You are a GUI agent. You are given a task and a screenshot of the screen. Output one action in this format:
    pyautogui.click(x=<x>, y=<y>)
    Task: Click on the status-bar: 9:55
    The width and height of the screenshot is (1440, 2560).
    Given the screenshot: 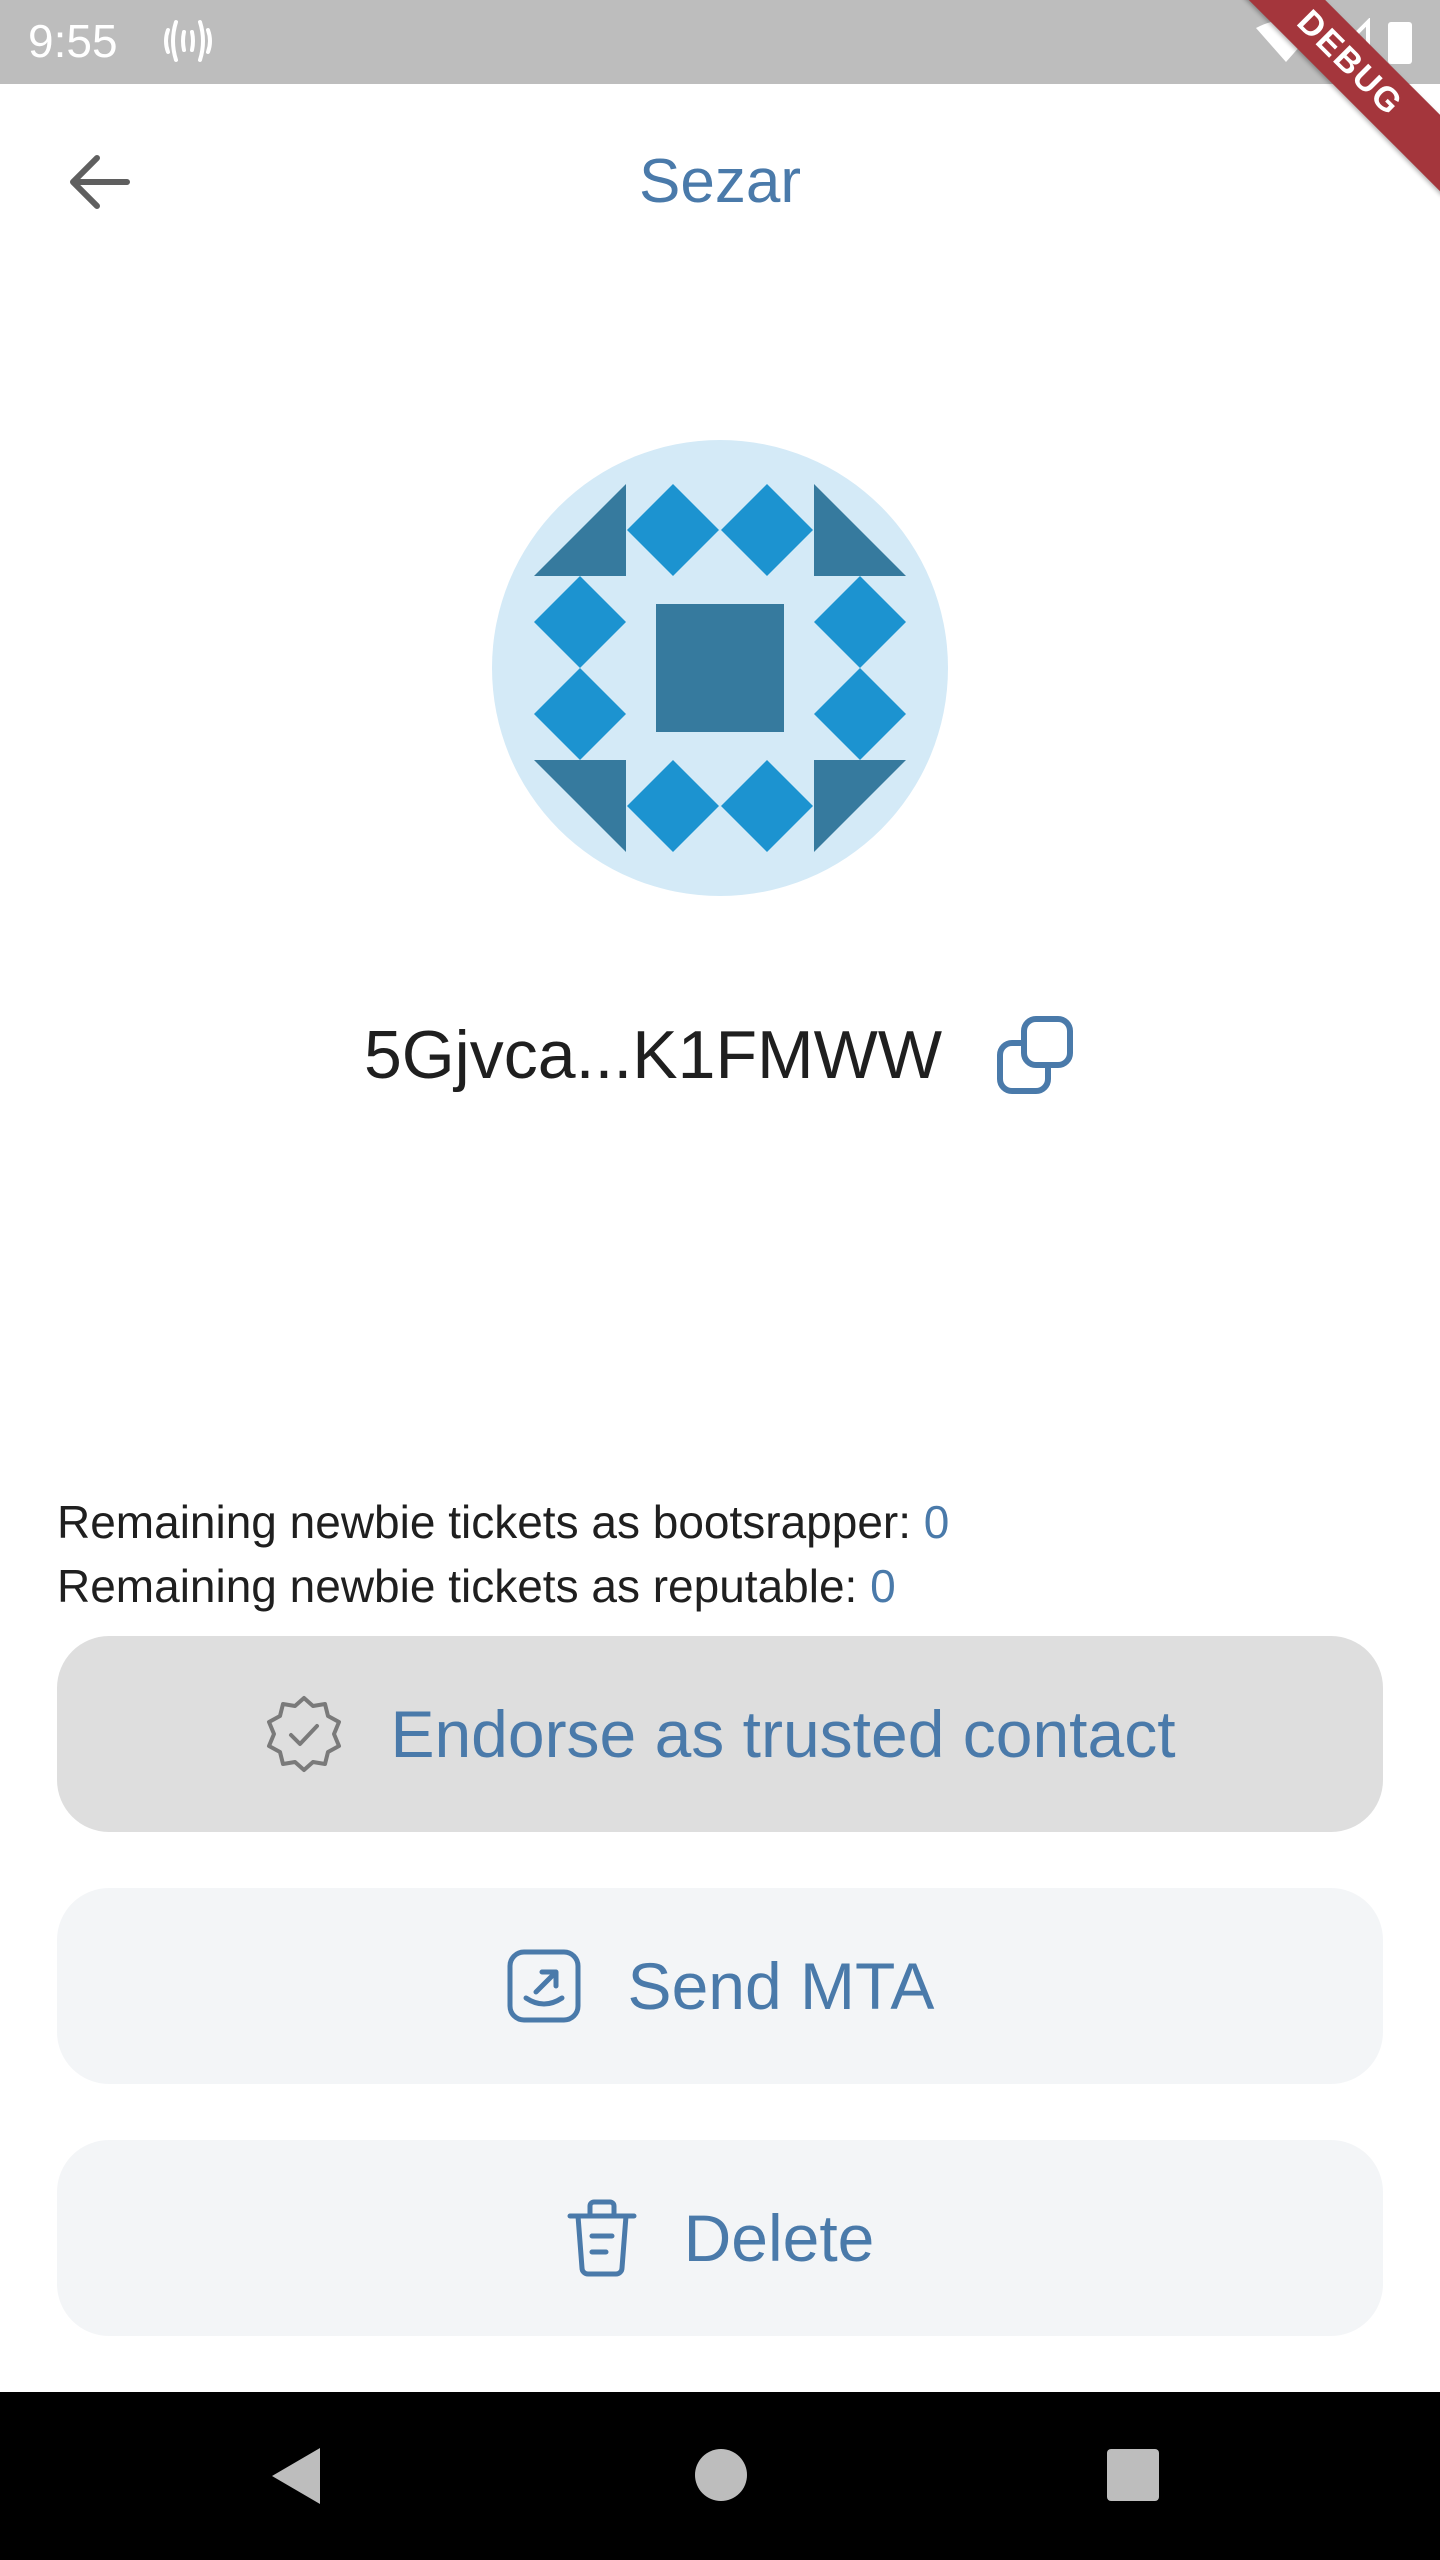 What is the action you would take?
    pyautogui.click(x=720, y=42)
    